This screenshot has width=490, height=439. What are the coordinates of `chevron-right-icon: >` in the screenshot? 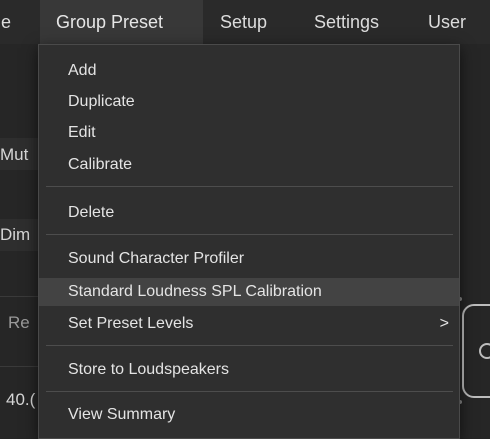 It's located at (444, 323).